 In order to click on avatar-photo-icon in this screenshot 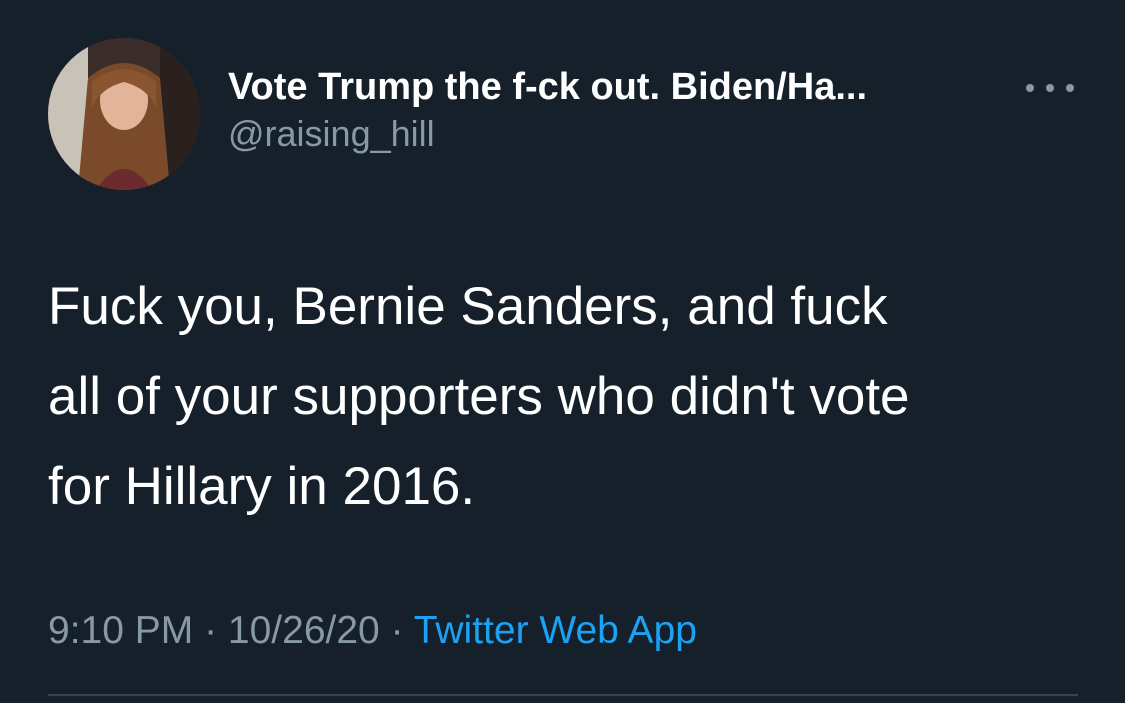, I will do `click(124, 114)`.